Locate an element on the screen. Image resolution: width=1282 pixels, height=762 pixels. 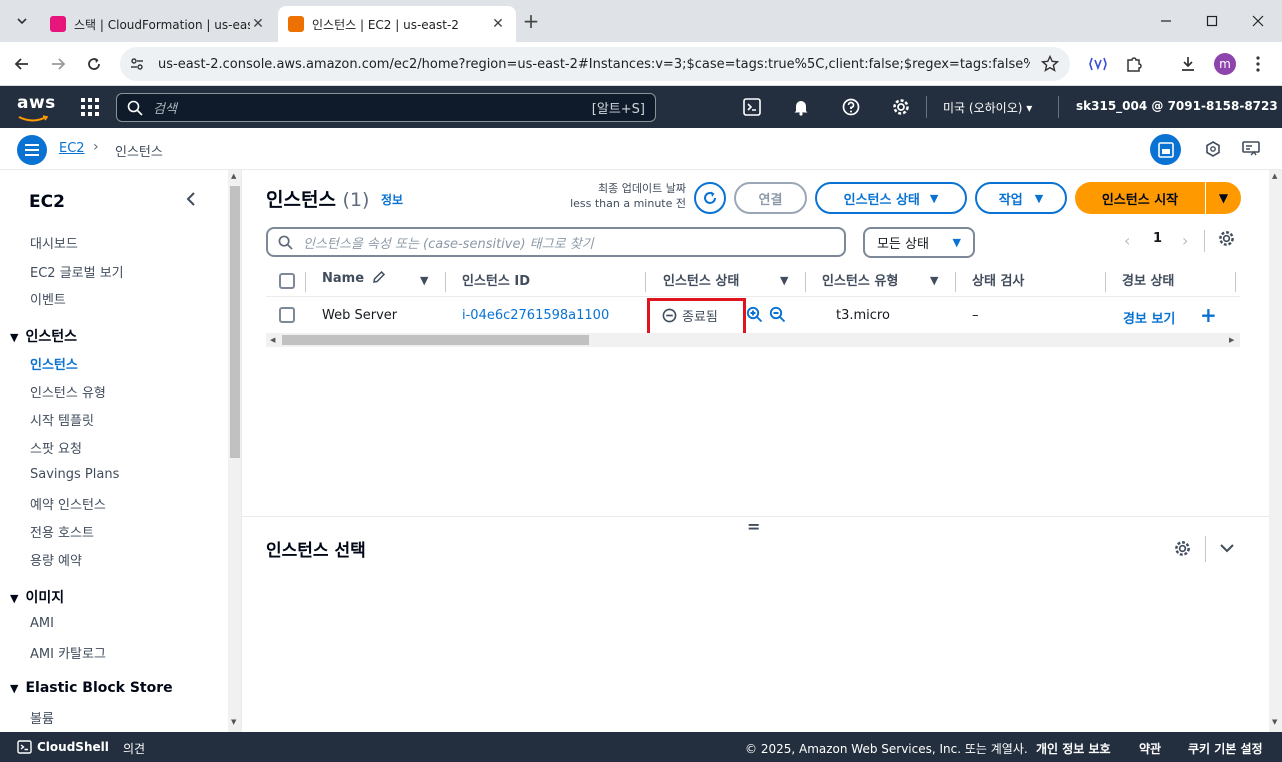
region-selector: 미국 (오하이오) ▾ is located at coordinates (987, 107).